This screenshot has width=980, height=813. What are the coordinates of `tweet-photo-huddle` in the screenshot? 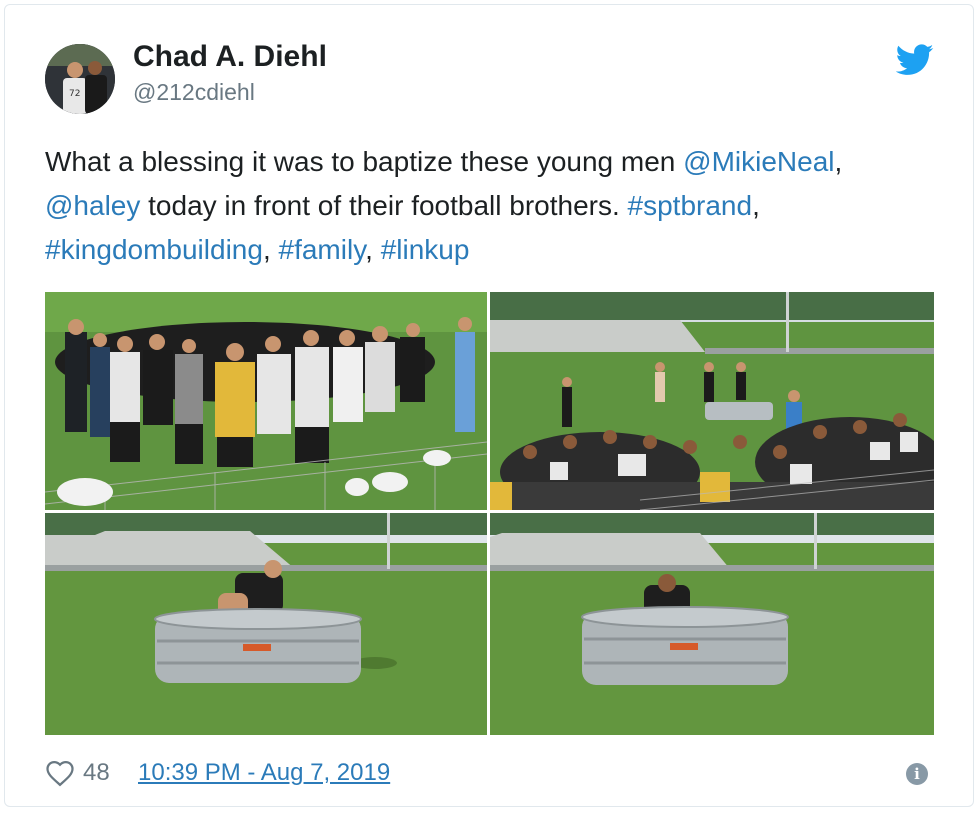 It's located at (266, 401).